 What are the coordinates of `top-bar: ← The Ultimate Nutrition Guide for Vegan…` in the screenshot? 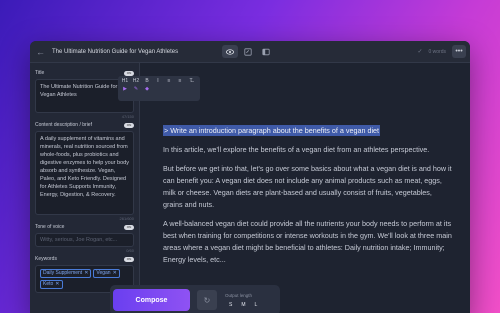 It's located at (250, 52).